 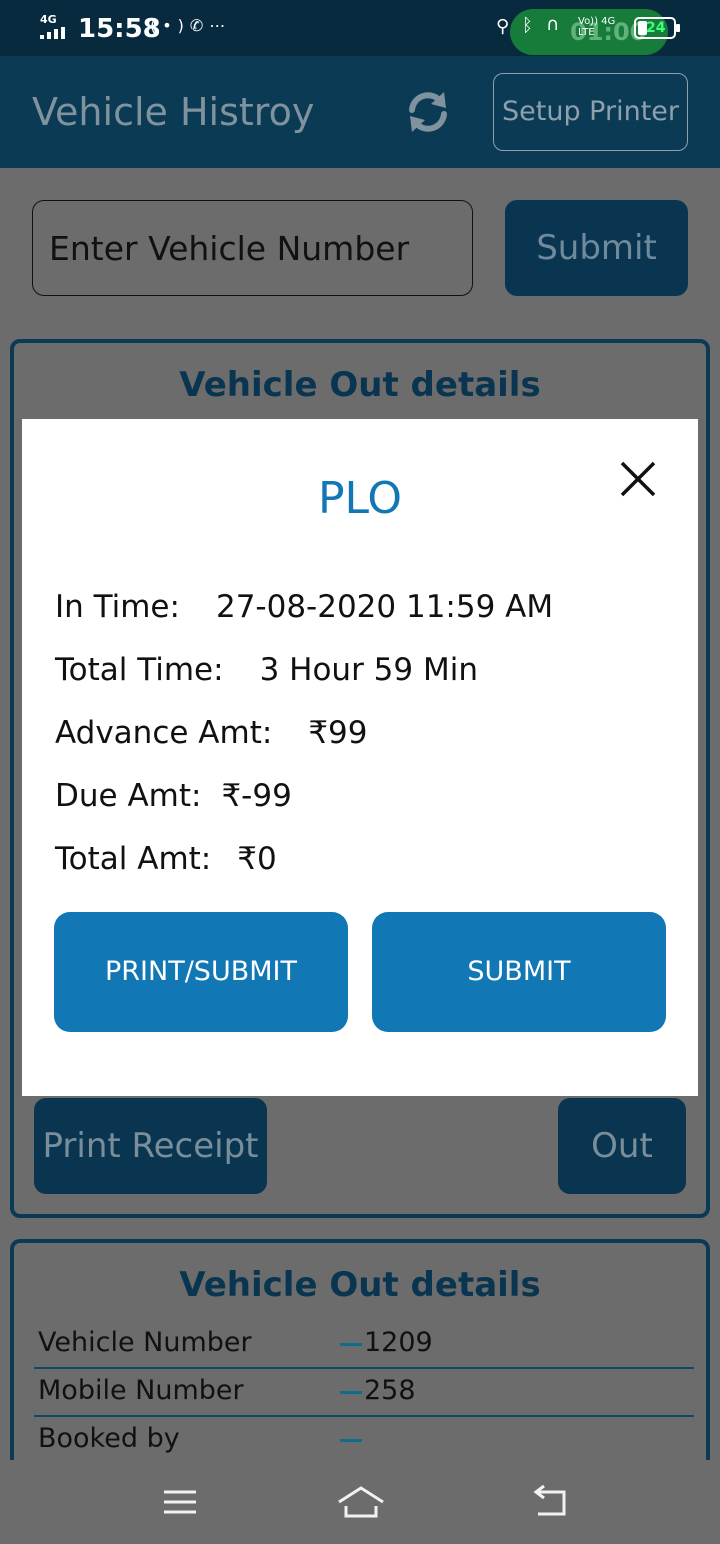 What do you see at coordinates (553, 24) in the screenshot?
I see `headphones-icon: ∩` at bounding box center [553, 24].